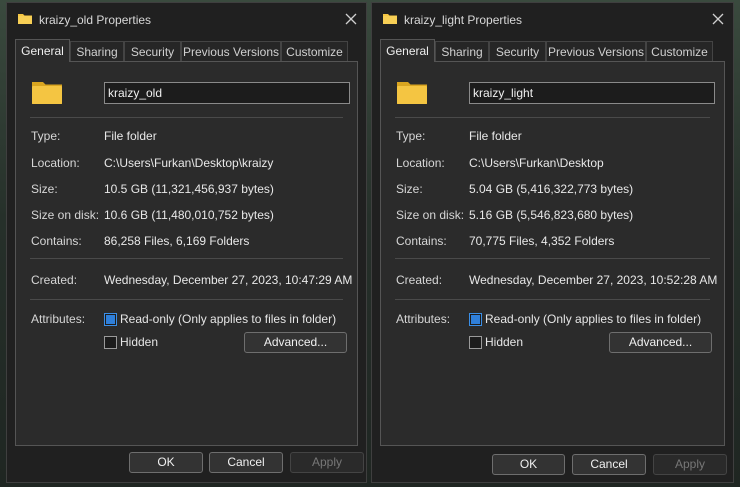  I want to click on window-title: kraizy_light Properties, so click(463, 20).